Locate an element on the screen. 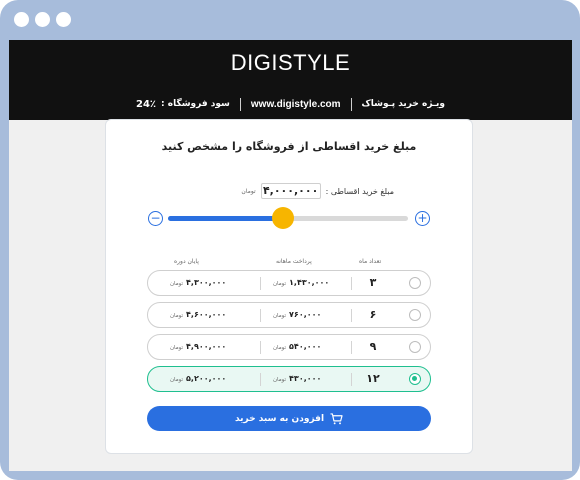 The width and height of the screenshot is (580, 480). window-controls is located at coordinates (42, 19).